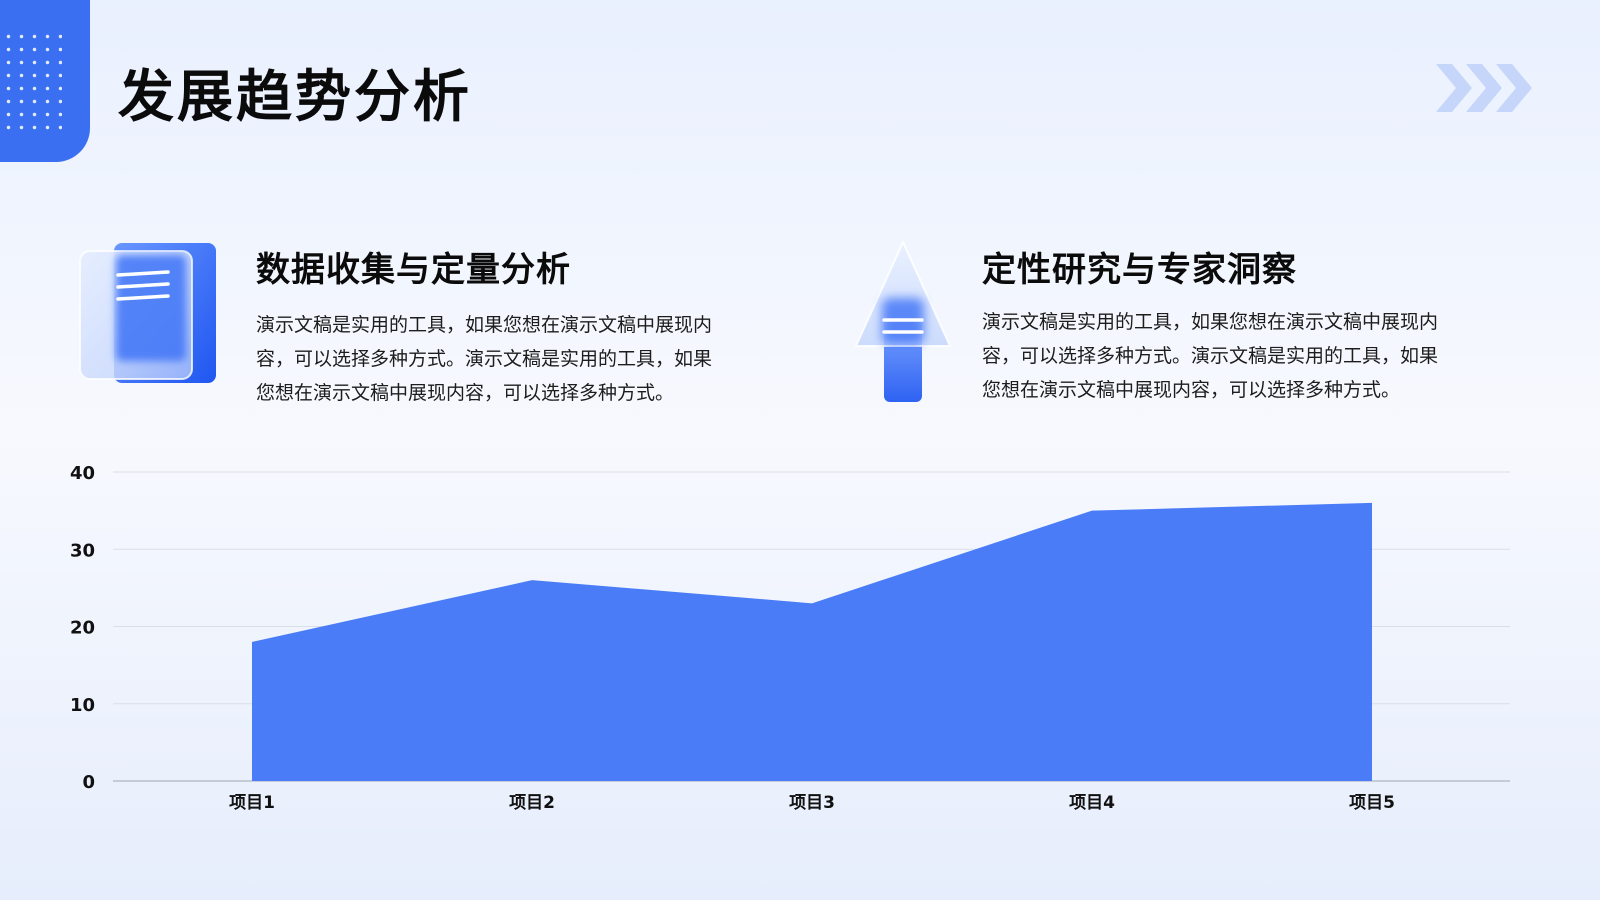 This screenshot has height=900, width=1600. What do you see at coordinates (295, 97) in the screenshot?
I see `page-title: 发展趋势分析` at bounding box center [295, 97].